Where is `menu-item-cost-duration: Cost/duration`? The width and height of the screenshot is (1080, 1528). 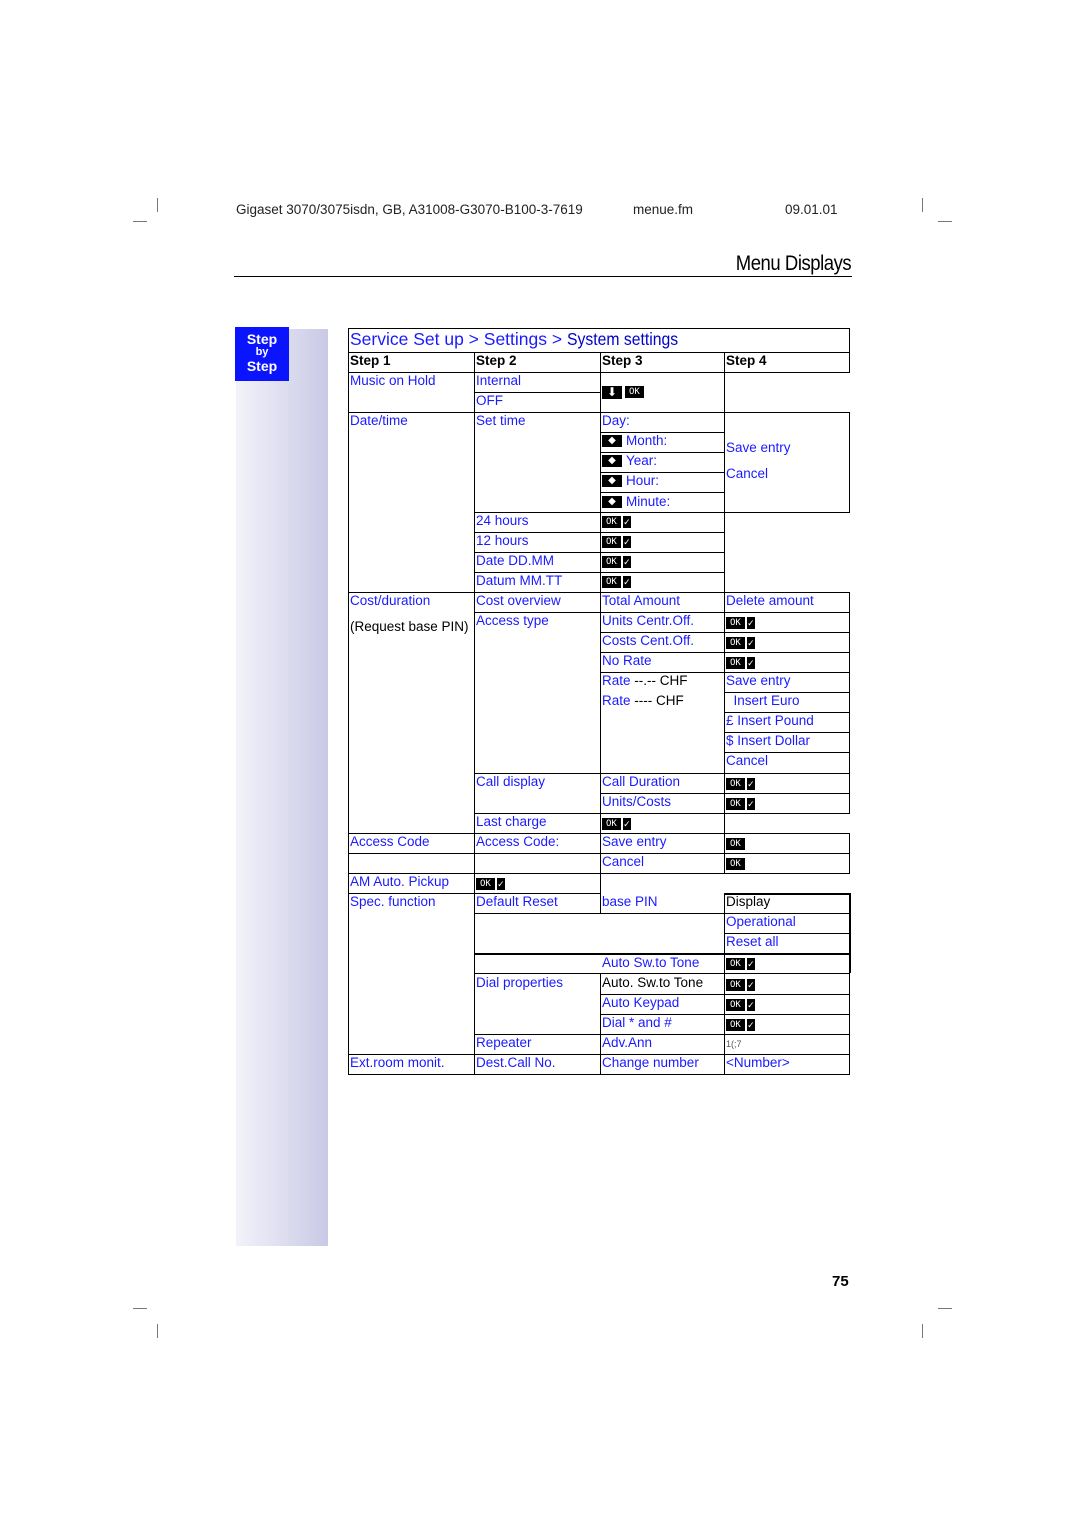
menu-item-cost-duration: Cost/duration is located at coordinates (389, 601).